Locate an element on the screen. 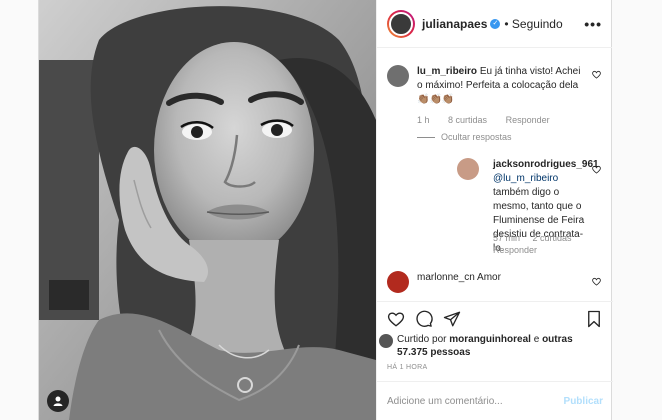 The image size is (662, 420). comment-time: 57 min is located at coordinates (507, 238).